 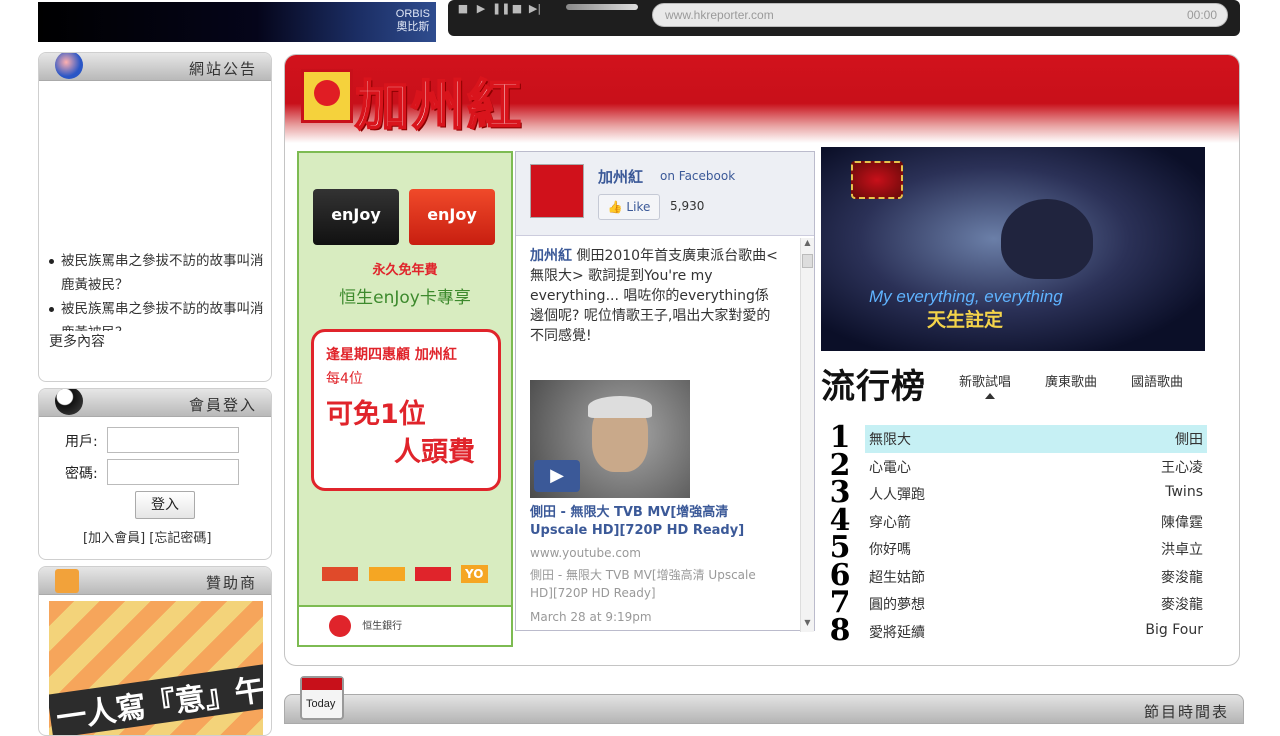 What do you see at coordinates (452, 217) in the screenshot?
I see `enjoy-card-red: enJoy` at bounding box center [452, 217].